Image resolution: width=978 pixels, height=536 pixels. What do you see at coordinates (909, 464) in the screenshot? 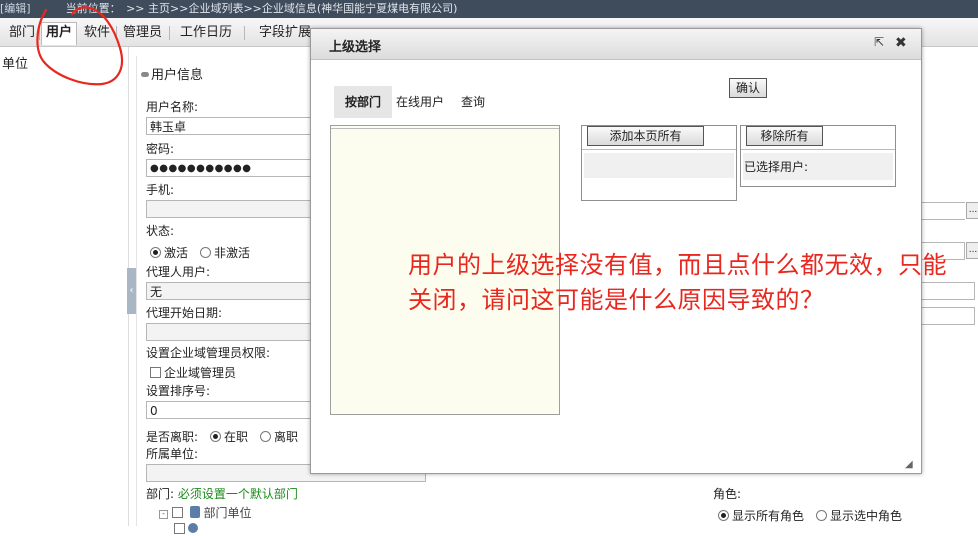
I see `resize-grip-icon: ◢` at bounding box center [909, 464].